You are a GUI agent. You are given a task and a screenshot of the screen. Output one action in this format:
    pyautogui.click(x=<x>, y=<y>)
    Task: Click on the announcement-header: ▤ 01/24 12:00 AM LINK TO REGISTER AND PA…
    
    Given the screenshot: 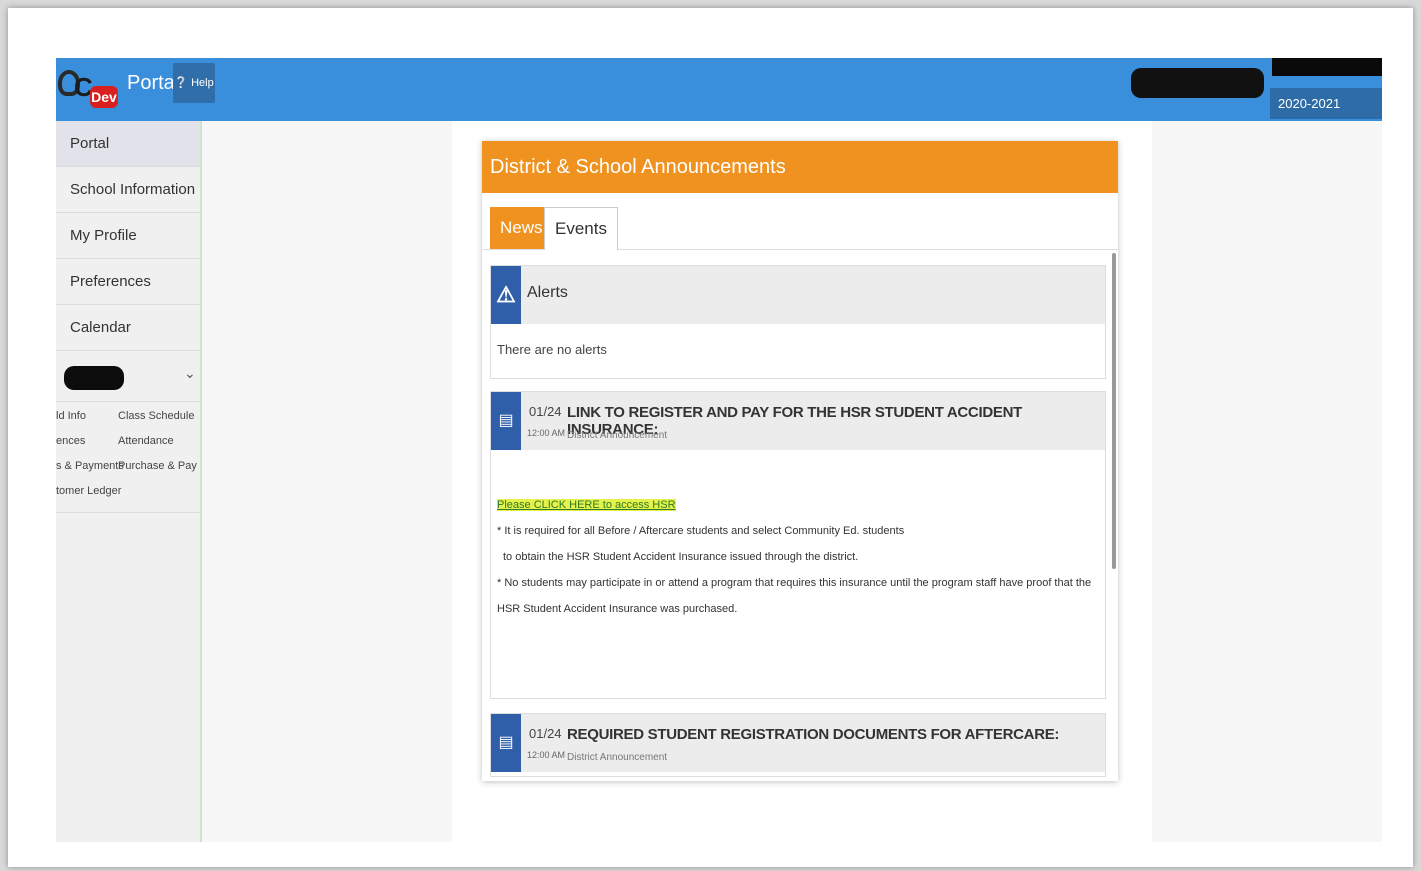 What is the action you would take?
    pyautogui.click(x=798, y=421)
    